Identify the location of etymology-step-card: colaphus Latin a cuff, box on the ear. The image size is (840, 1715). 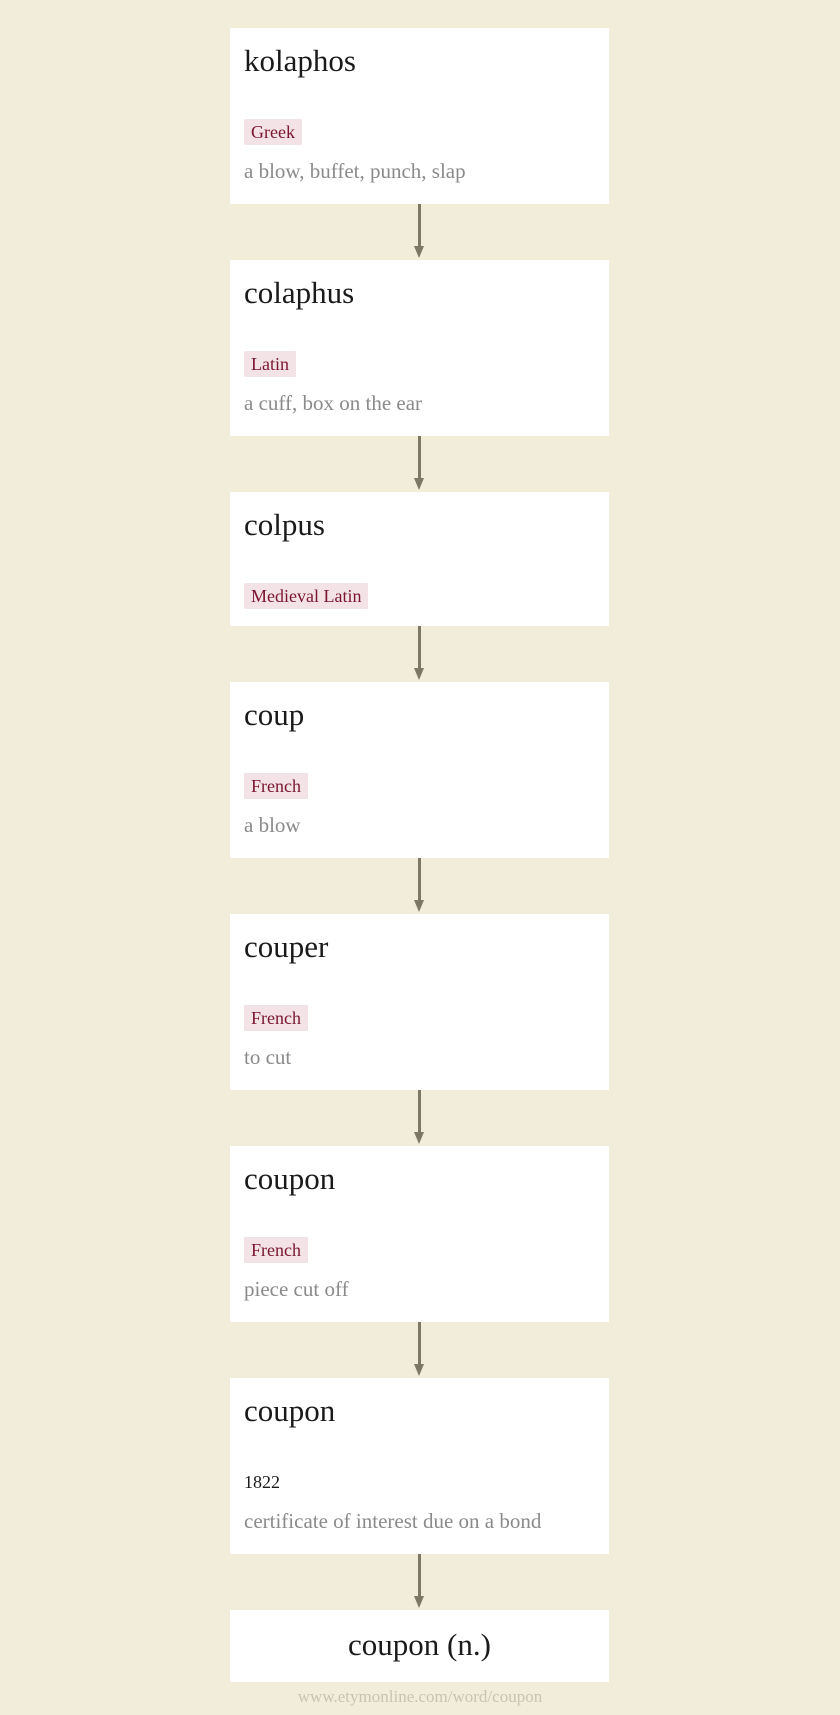
(419, 348).